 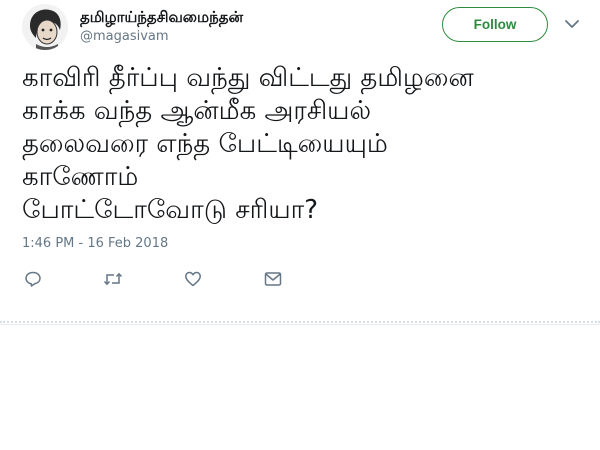 I want to click on message-icon, so click(x=273, y=279).